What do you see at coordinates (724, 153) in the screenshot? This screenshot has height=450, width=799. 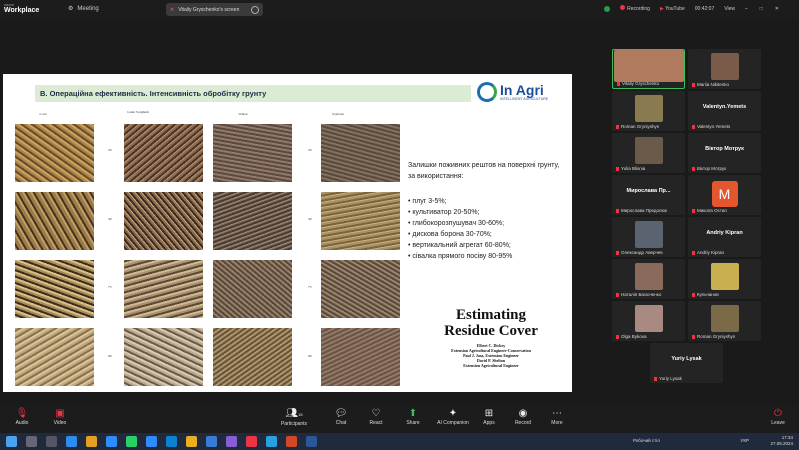 I see `participant-tile: Віктор Мотрук Віктор Мотрук` at bounding box center [724, 153].